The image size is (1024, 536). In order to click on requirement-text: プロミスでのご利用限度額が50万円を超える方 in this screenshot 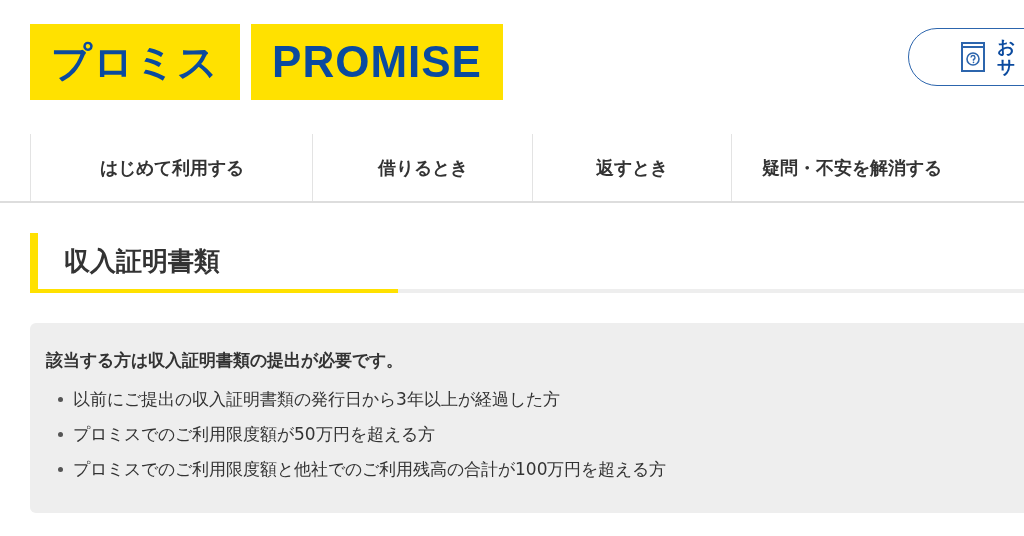, I will do `click(254, 434)`.